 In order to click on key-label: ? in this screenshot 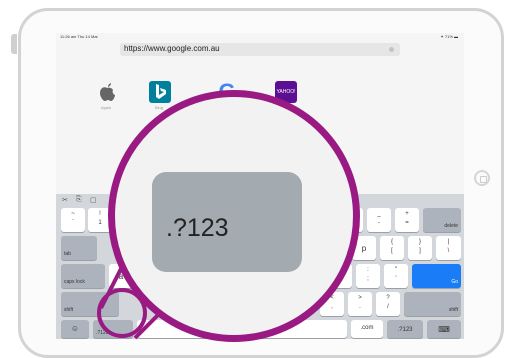, I will do `click(388, 298)`.